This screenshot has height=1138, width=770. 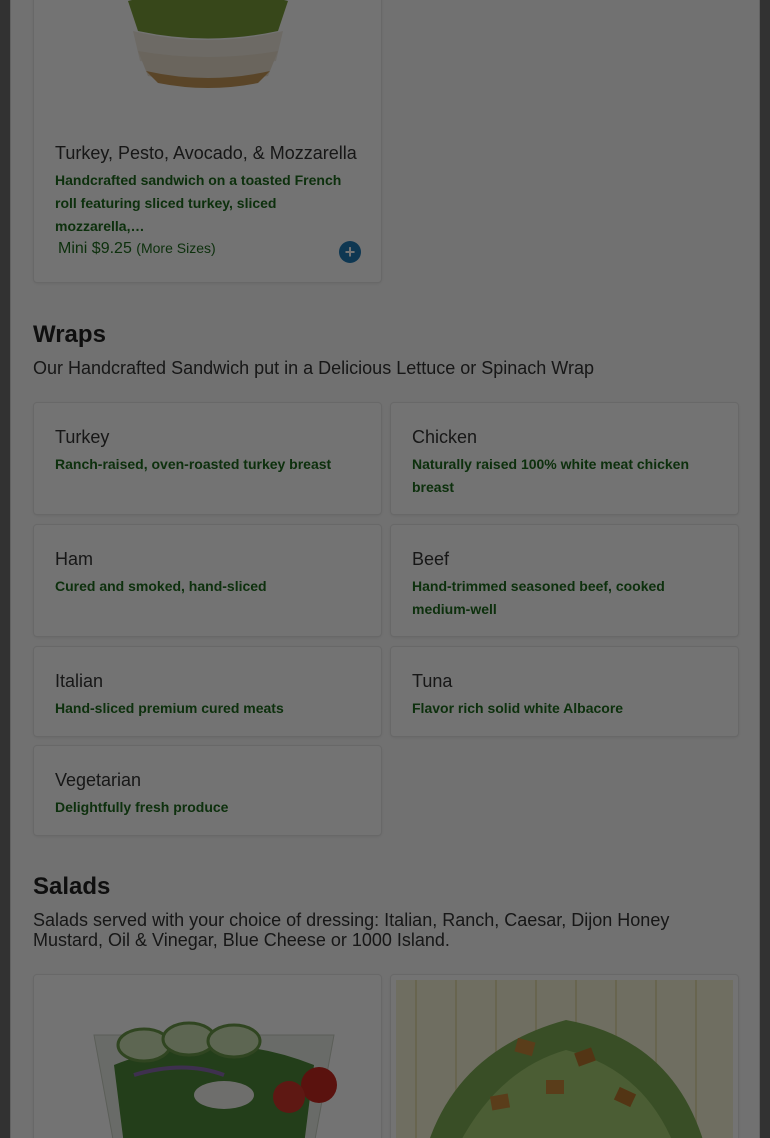 What do you see at coordinates (79, 681) in the screenshot?
I see `wrap-title: Italian` at bounding box center [79, 681].